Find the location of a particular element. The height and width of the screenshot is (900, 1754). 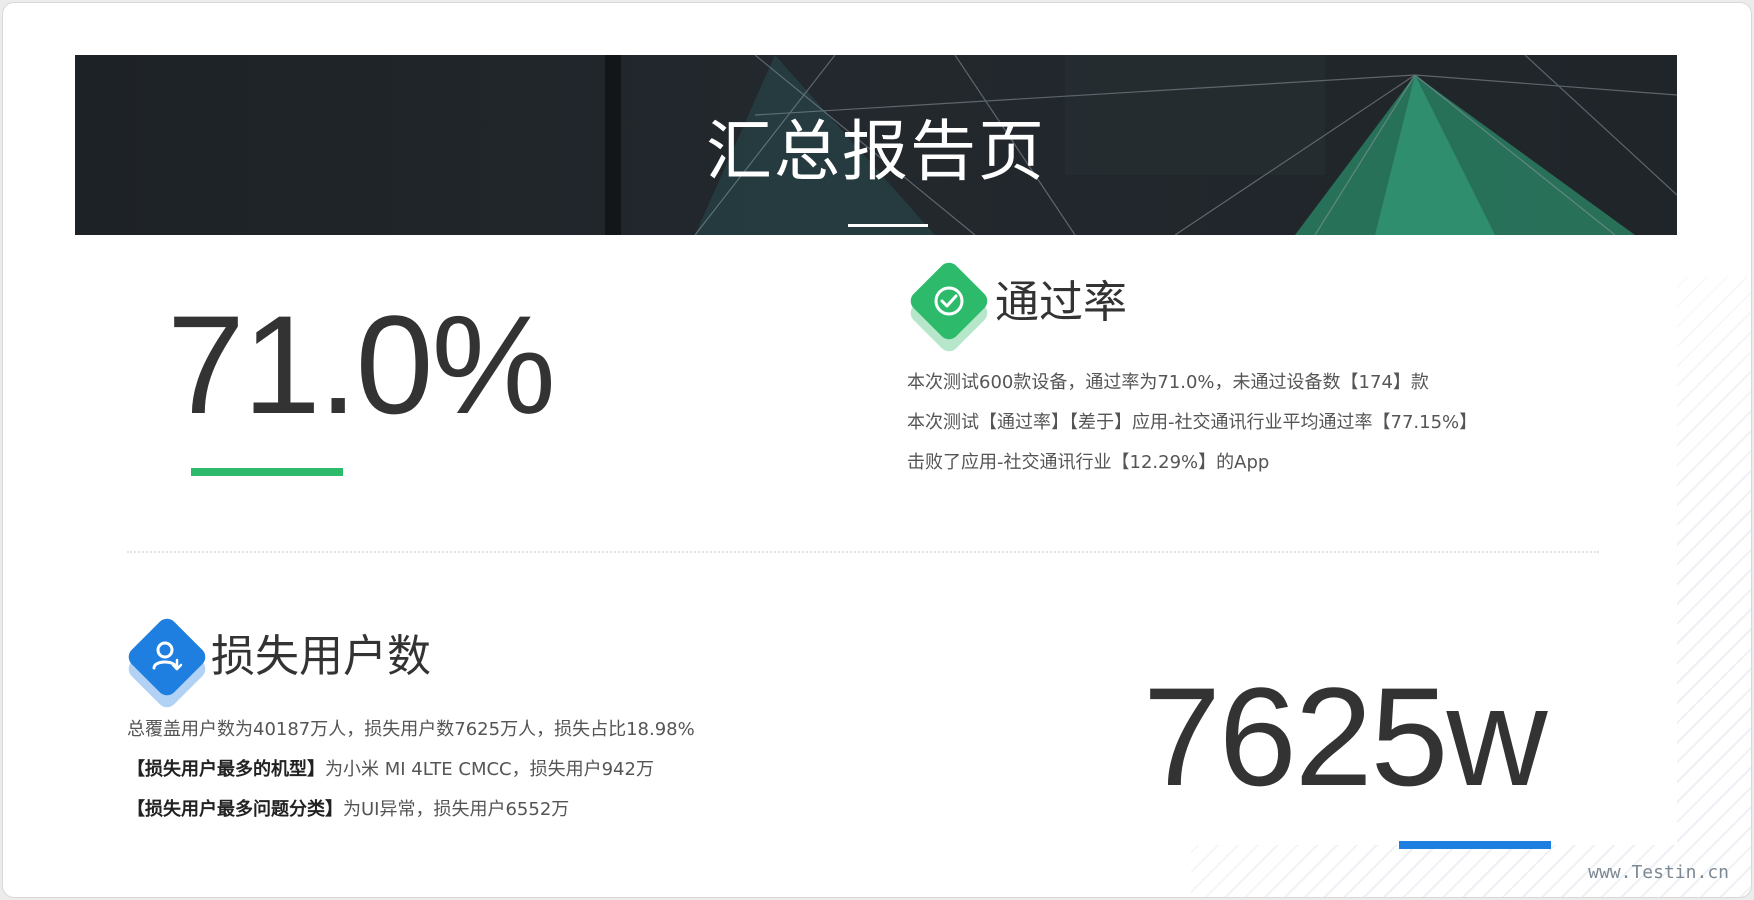

pass-rate-line-3: 击败了应用-社交通讯行业【12.29%】的App is located at coordinates (1088, 462).